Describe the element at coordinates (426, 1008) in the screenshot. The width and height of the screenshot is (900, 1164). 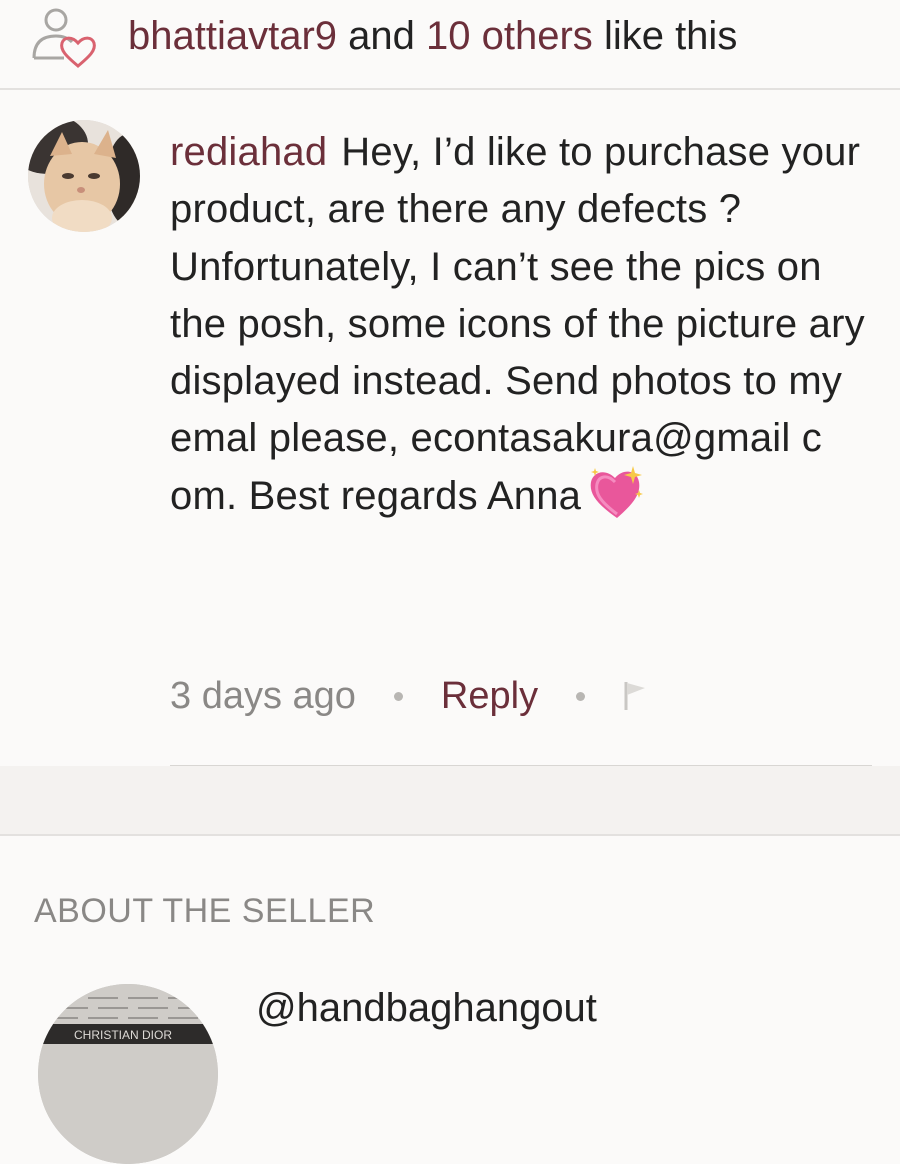
I see `seller-handle-link: @handbaghangout` at that location.